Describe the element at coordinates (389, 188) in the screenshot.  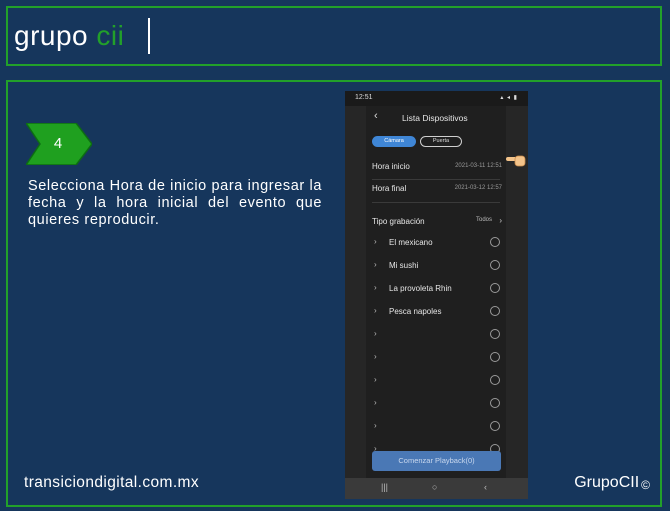
I see `end-time-label: Hora final` at that location.